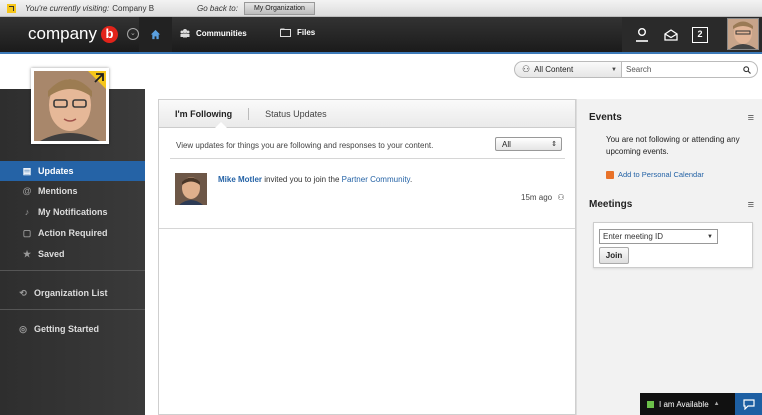 This screenshot has height=415, width=762. I want to click on meetings-title: Meetings, so click(611, 204).